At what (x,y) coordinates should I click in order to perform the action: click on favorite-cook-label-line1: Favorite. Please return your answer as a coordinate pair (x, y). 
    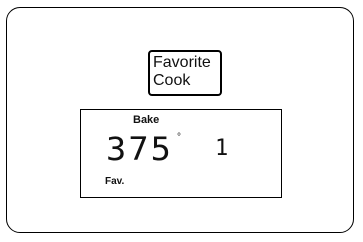
    Looking at the image, I should click on (182, 62).